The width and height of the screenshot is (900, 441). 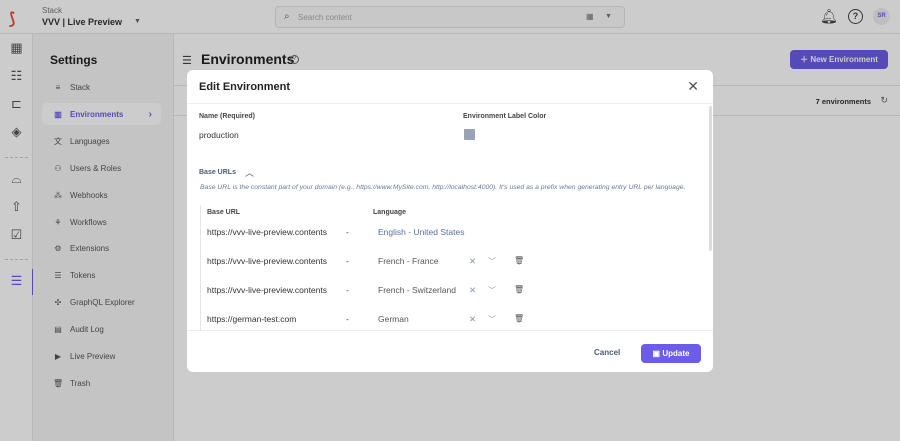 What do you see at coordinates (607, 352) in the screenshot?
I see `cancel-button: Cancel` at bounding box center [607, 352].